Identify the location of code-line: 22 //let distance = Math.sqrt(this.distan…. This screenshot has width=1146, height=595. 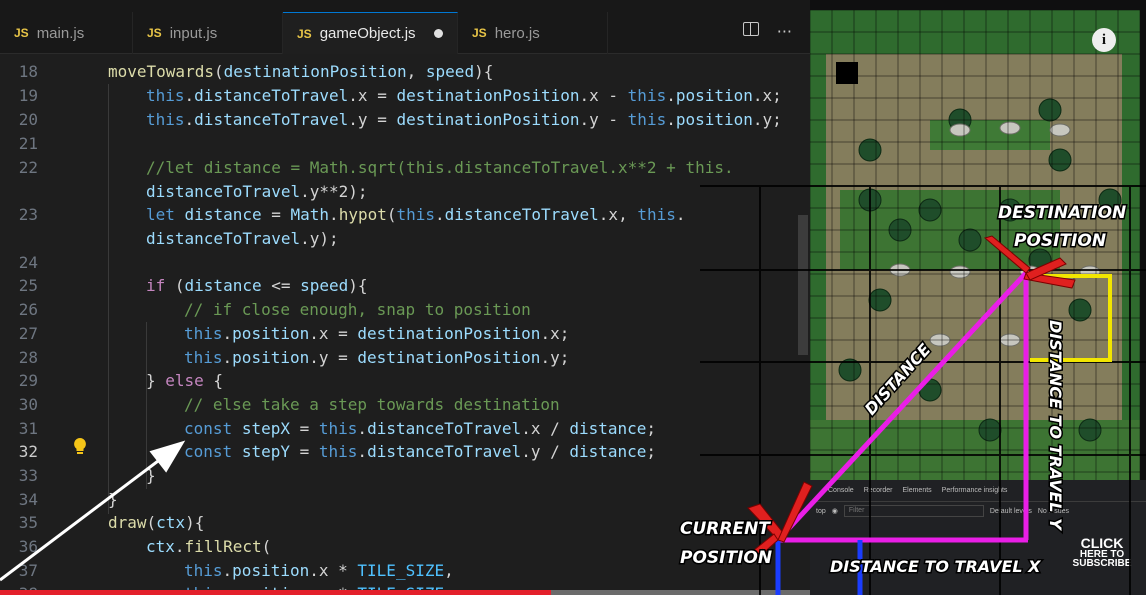
(405, 168).